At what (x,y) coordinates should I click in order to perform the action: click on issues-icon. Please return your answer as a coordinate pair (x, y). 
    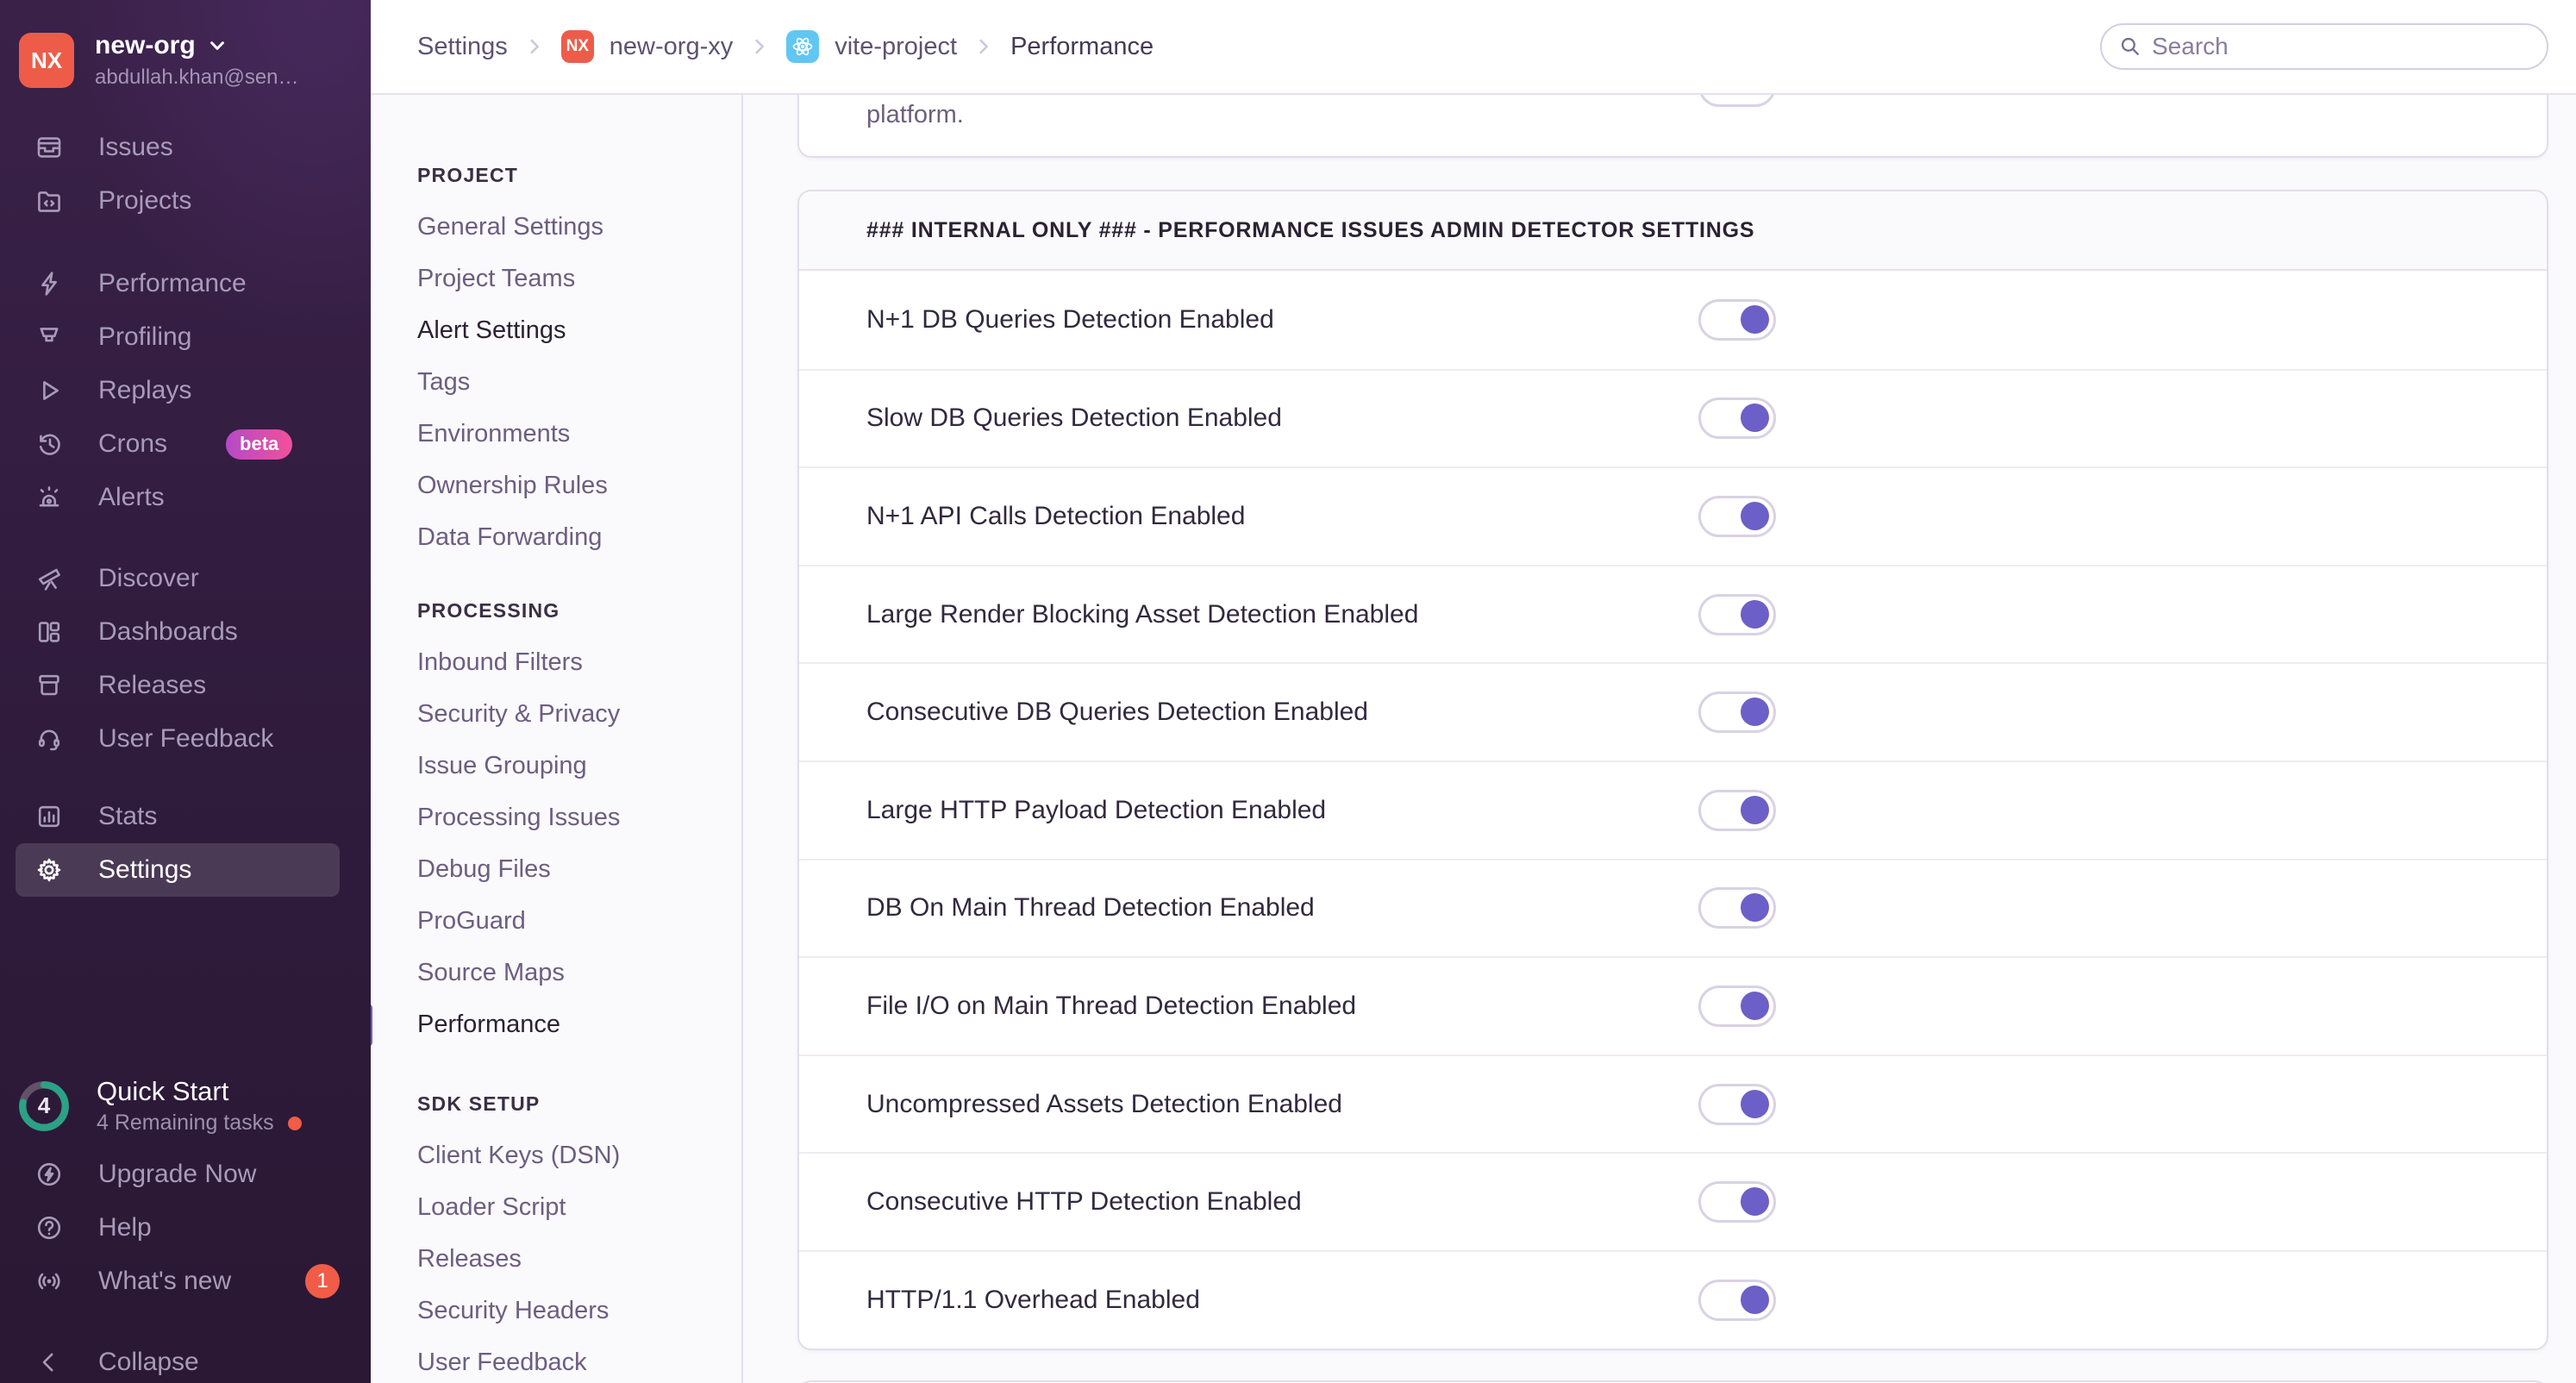
    Looking at the image, I should click on (49, 147).